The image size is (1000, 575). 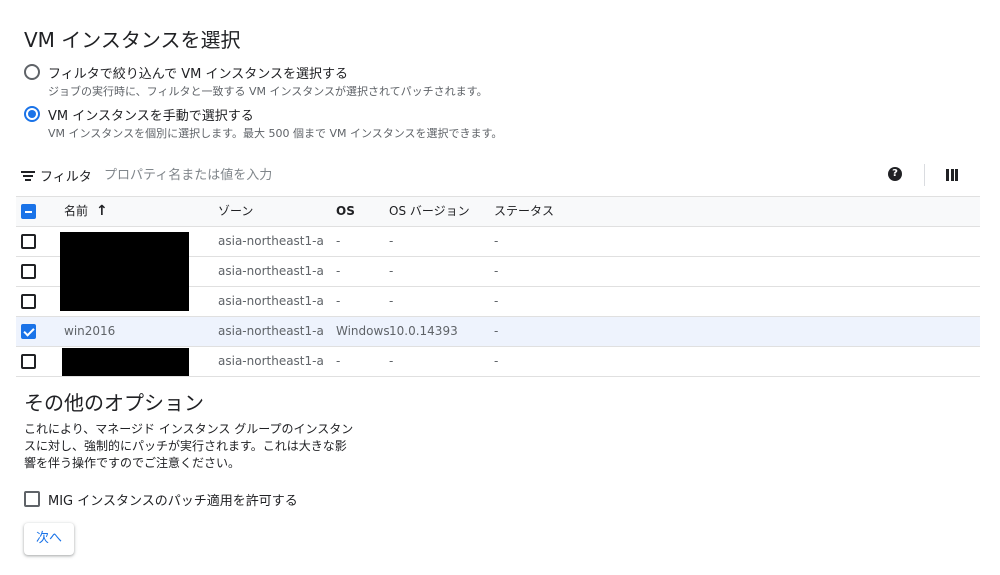 What do you see at coordinates (32, 72) in the screenshot?
I see `radio-filter-select` at bounding box center [32, 72].